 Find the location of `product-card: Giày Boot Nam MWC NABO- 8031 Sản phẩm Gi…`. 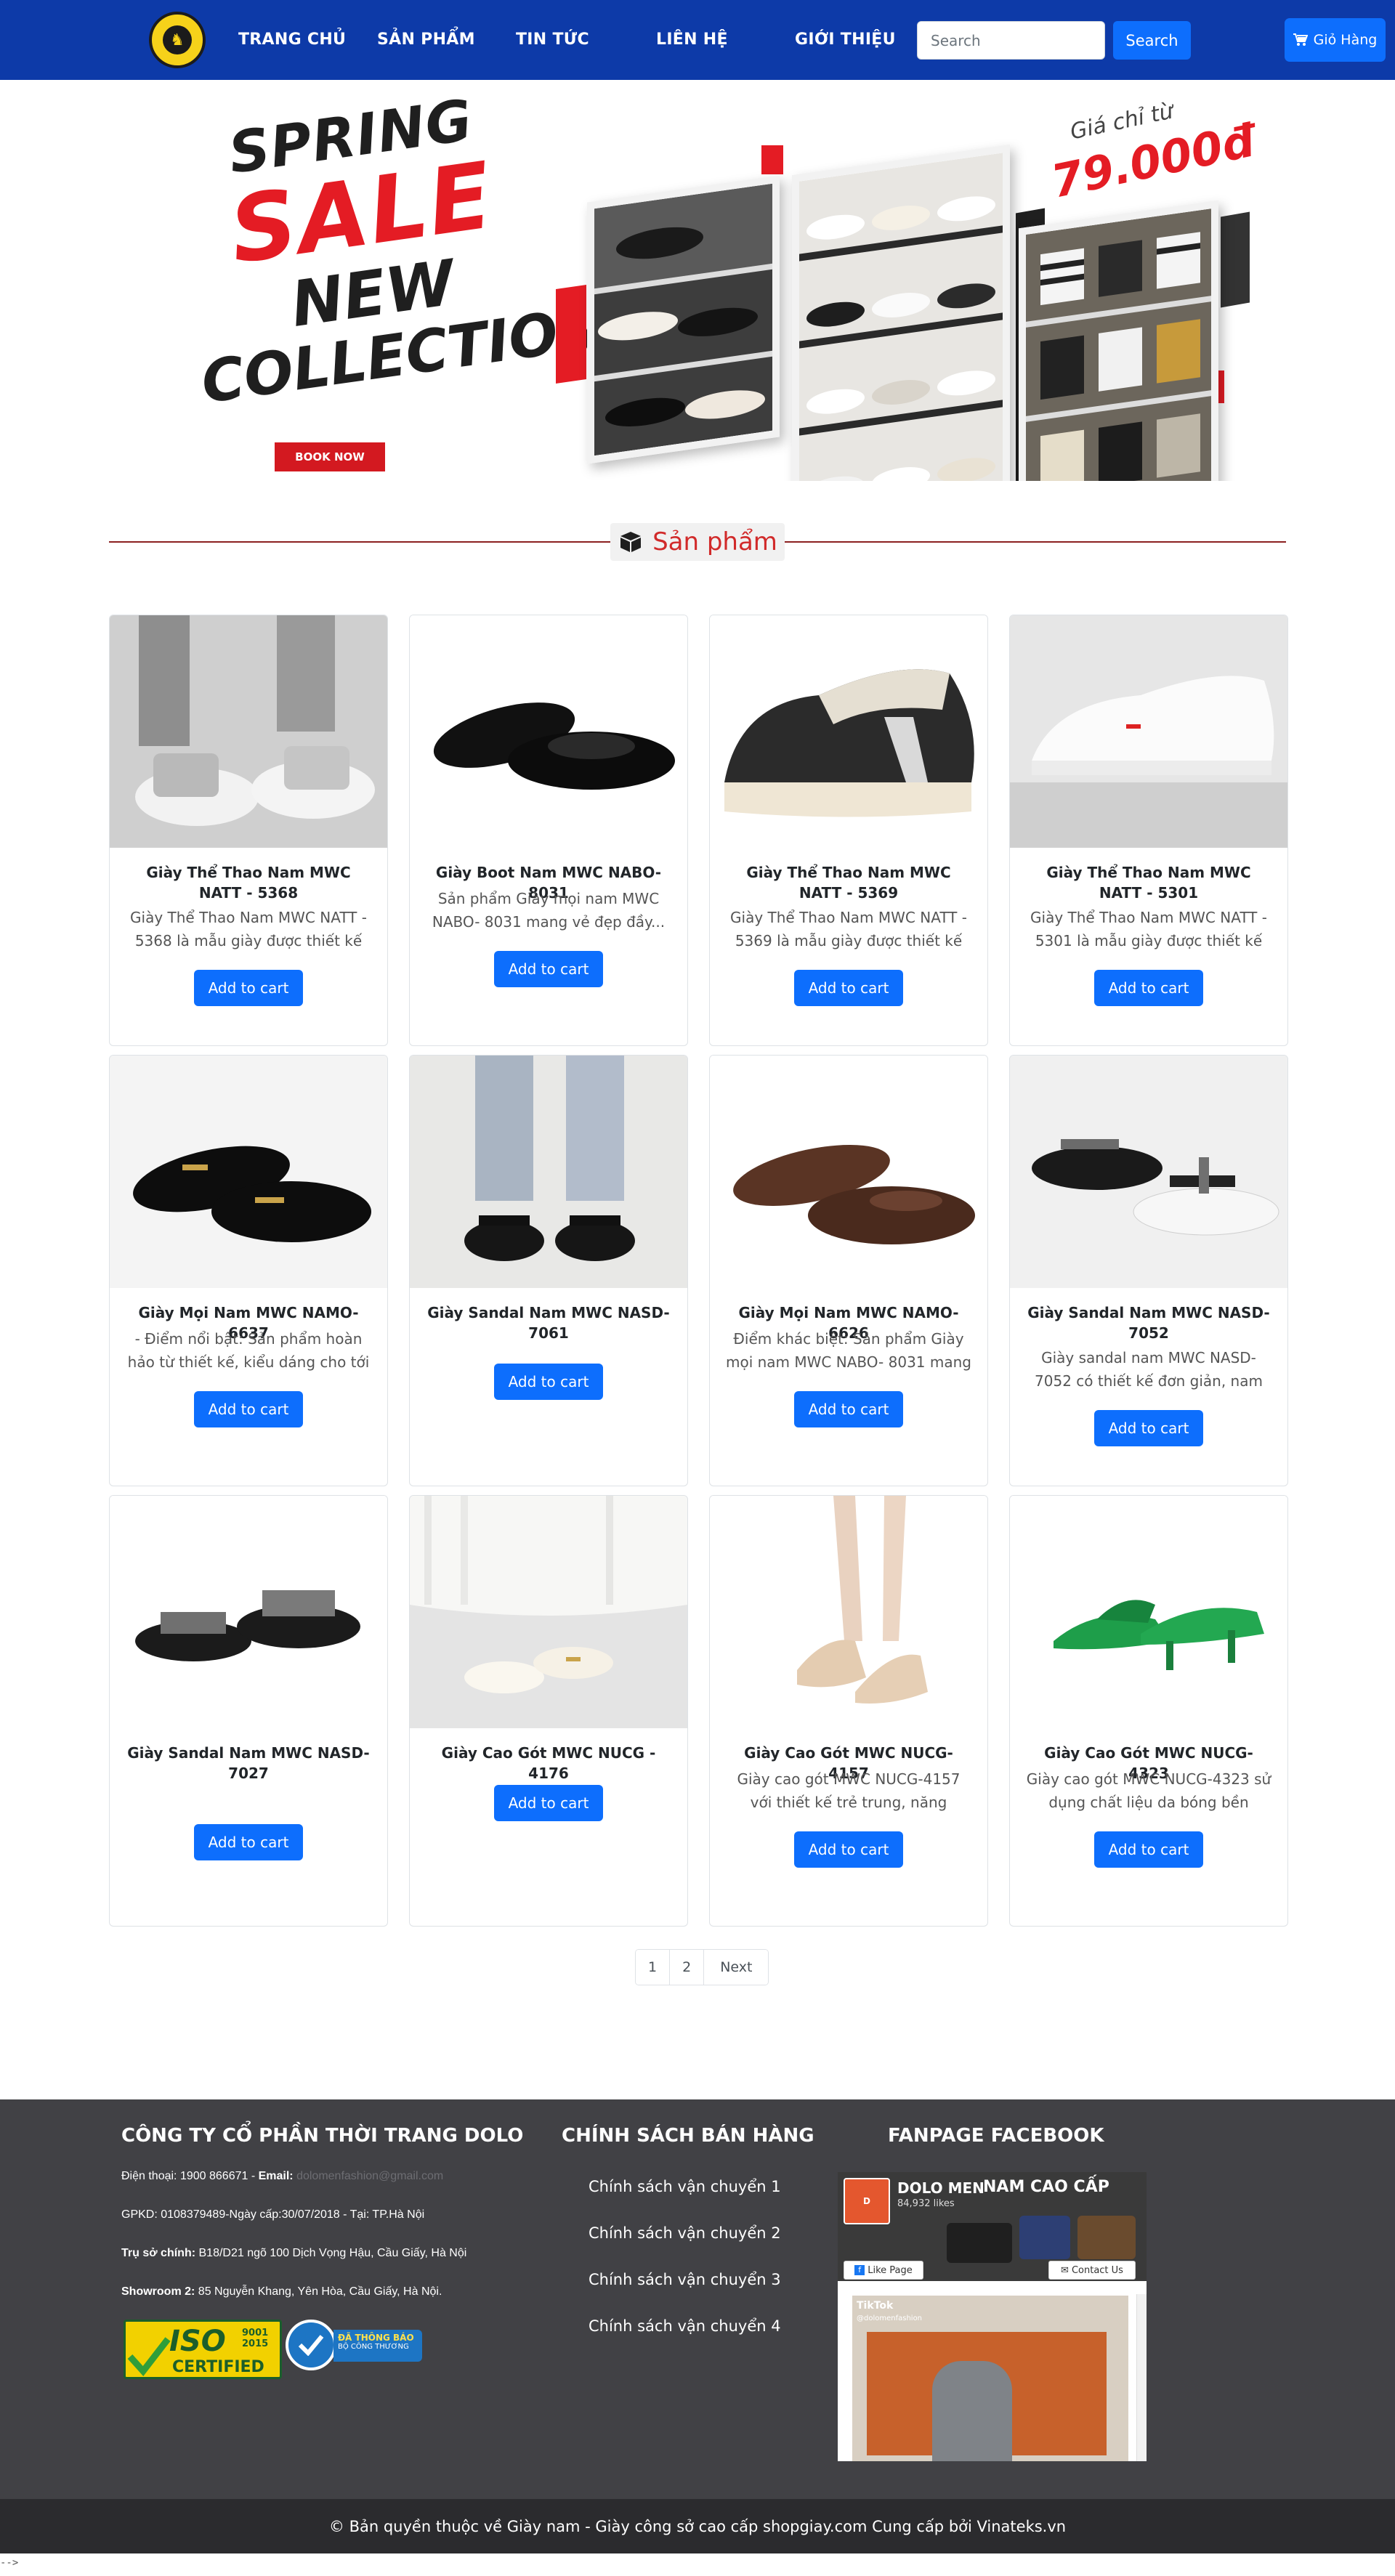

product-card: Giày Boot Nam MWC NABO- 8031 Sản phẩm Gi… is located at coordinates (548, 830).